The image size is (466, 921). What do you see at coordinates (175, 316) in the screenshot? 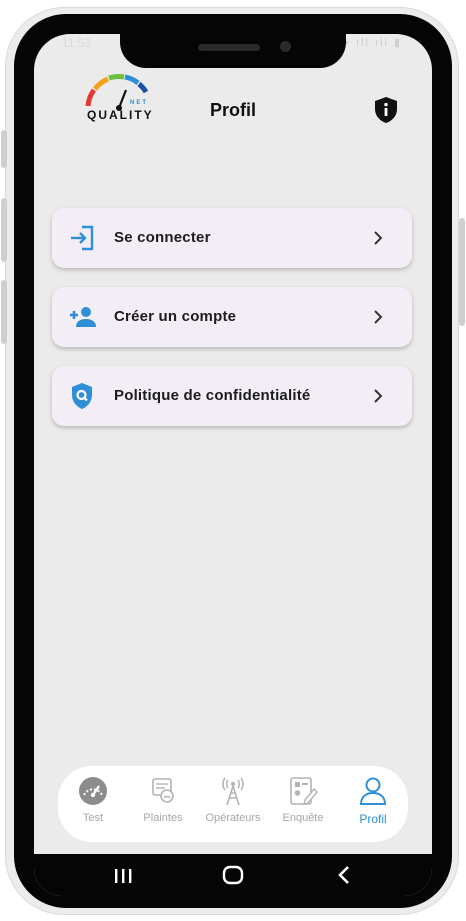
I see `menu-item-label: Créer un compte` at bounding box center [175, 316].